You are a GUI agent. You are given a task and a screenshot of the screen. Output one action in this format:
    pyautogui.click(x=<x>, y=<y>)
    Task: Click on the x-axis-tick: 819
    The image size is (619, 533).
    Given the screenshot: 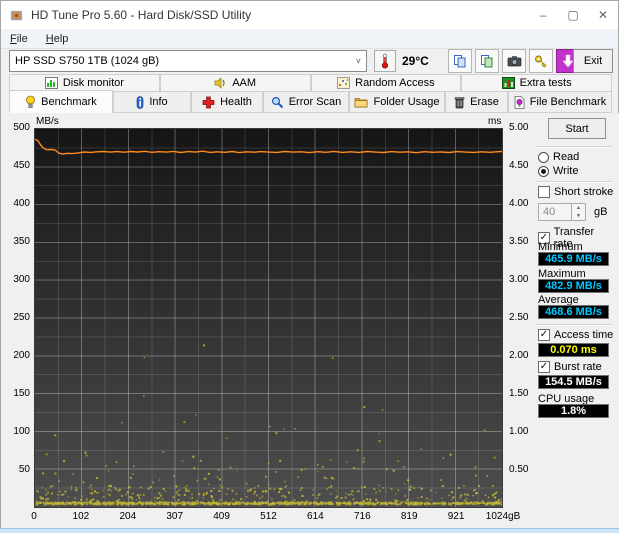 What is the action you would take?
    pyautogui.click(x=409, y=516)
    